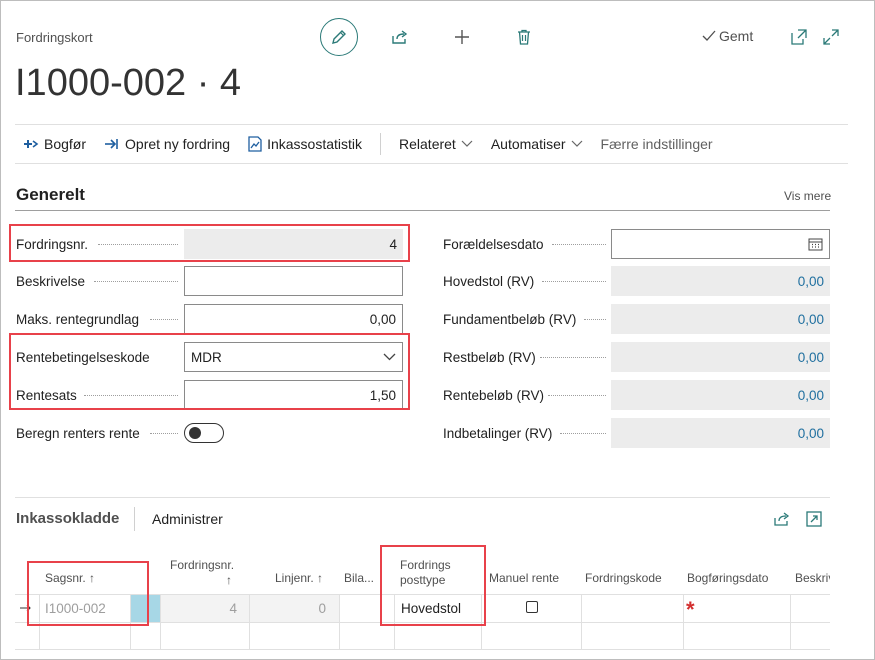 This screenshot has width=875, height=660. Describe the element at coordinates (690, 609) in the screenshot. I see `required-marker: *` at that location.